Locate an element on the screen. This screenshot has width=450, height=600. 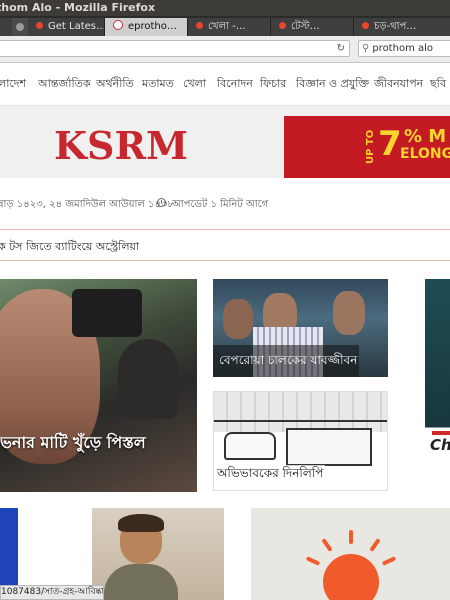
google-icon is located at coordinates (118, 25).